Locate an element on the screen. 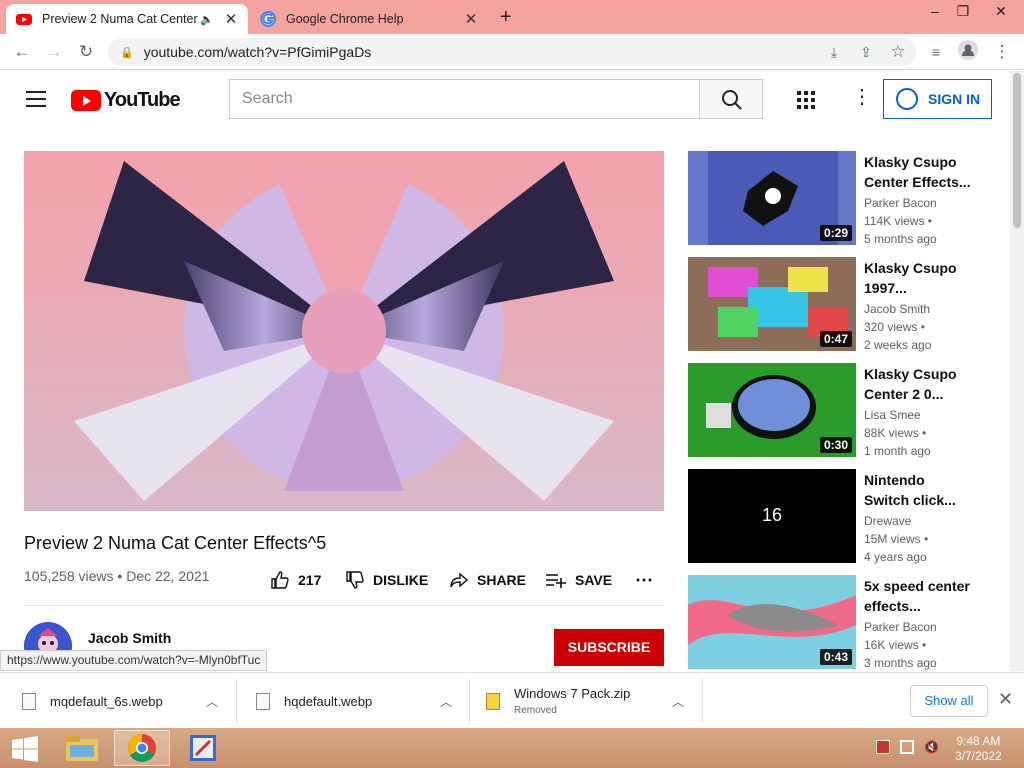 Image resolution: width=1024 pixels, height=768 pixels. start-button is located at coordinates (24, 748).